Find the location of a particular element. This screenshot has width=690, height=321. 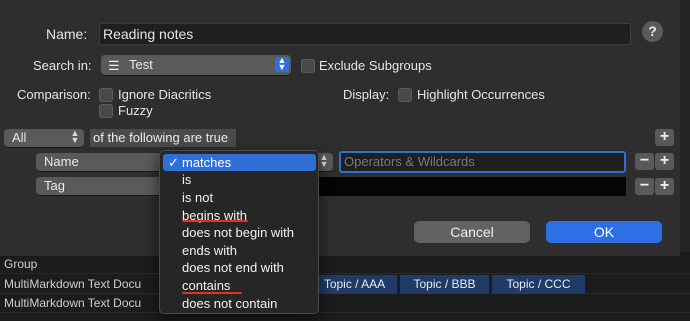

ignore-diacritics-label: Ignore Diacritics is located at coordinates (165, 94).